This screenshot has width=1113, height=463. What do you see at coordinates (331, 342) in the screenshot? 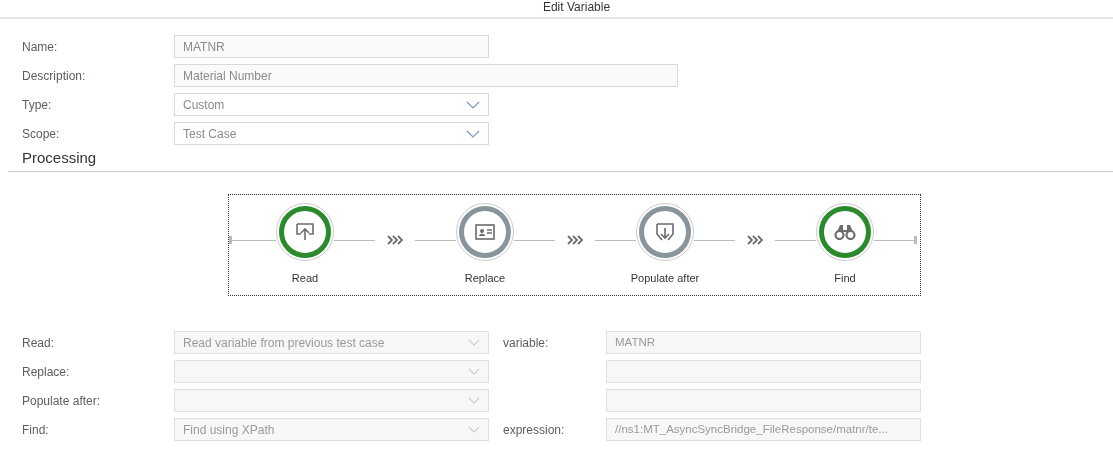
I see `dropdown-field: Read variable from previous test case` at bounding box center [331, 342].